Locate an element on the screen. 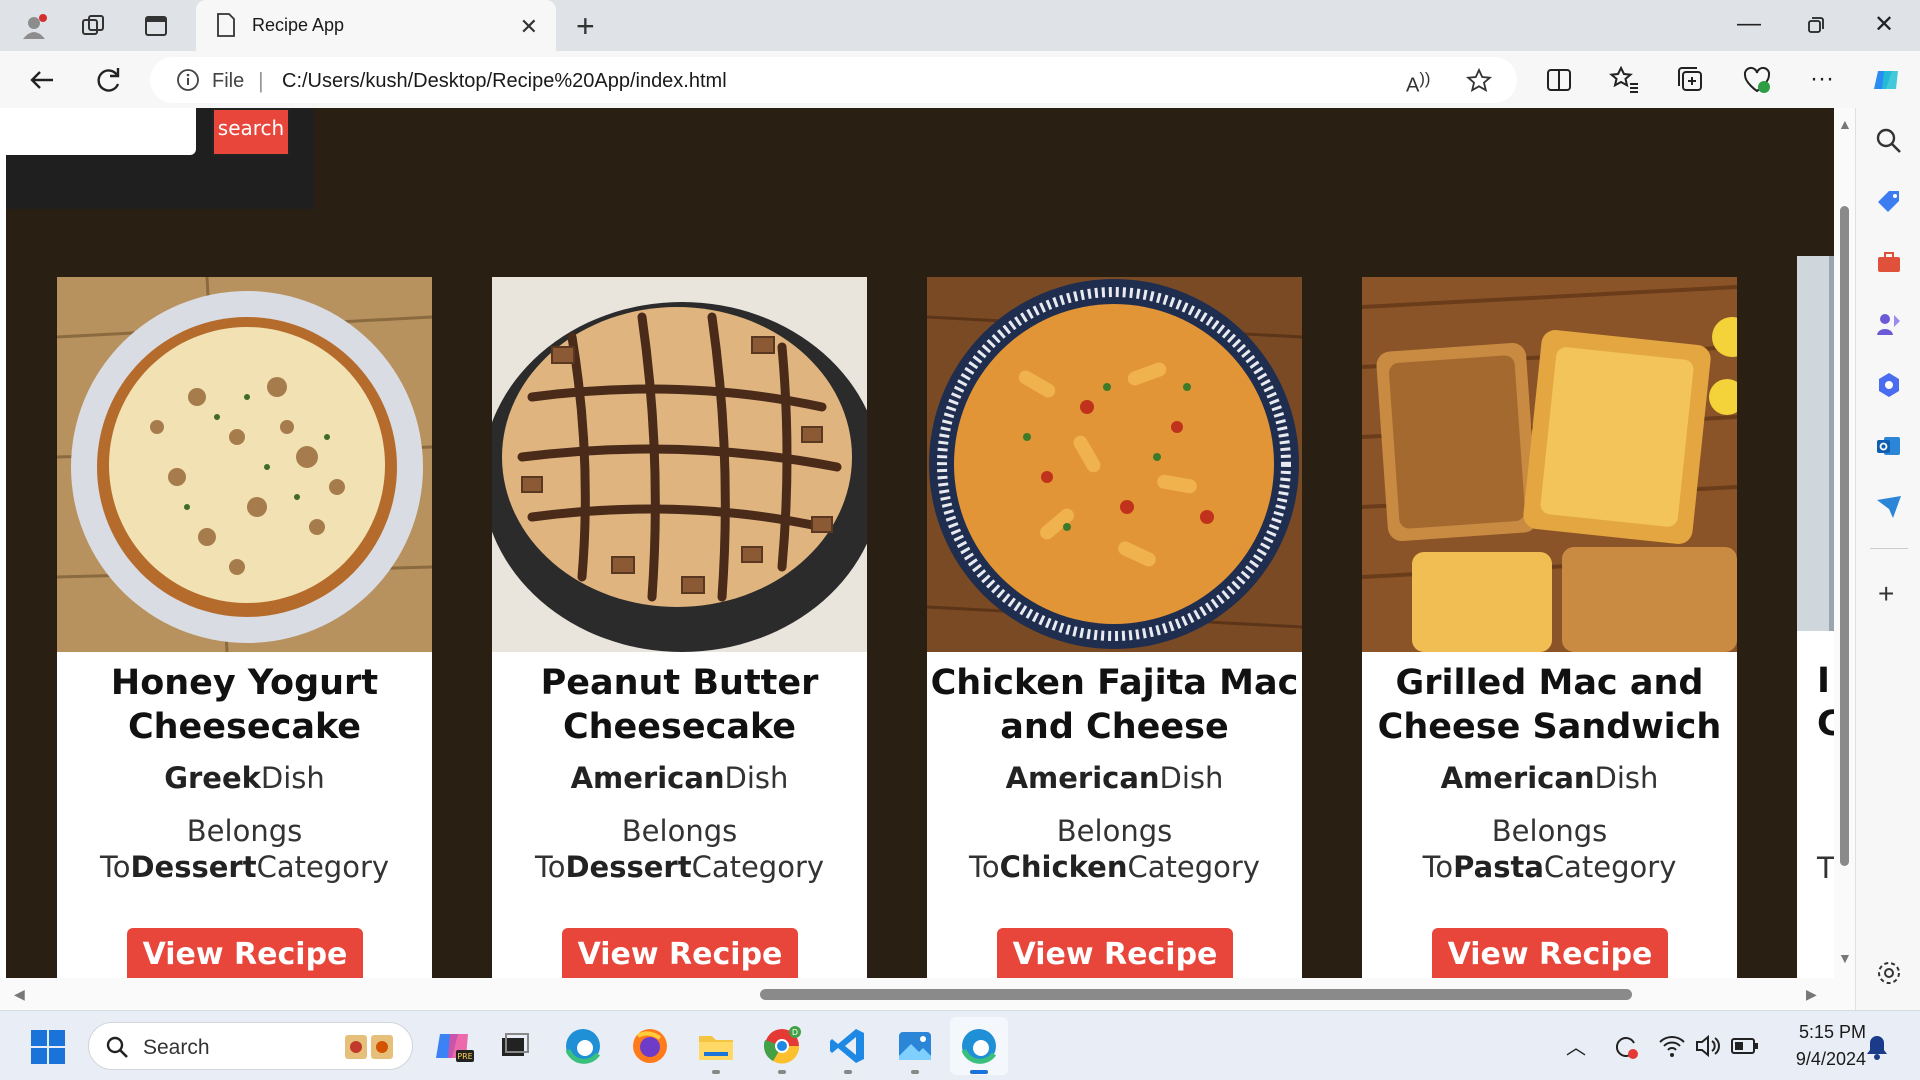 This screenshot has width=1920, height=1080. close-tab-icon: ✕ is located at coordinates (529, 27).